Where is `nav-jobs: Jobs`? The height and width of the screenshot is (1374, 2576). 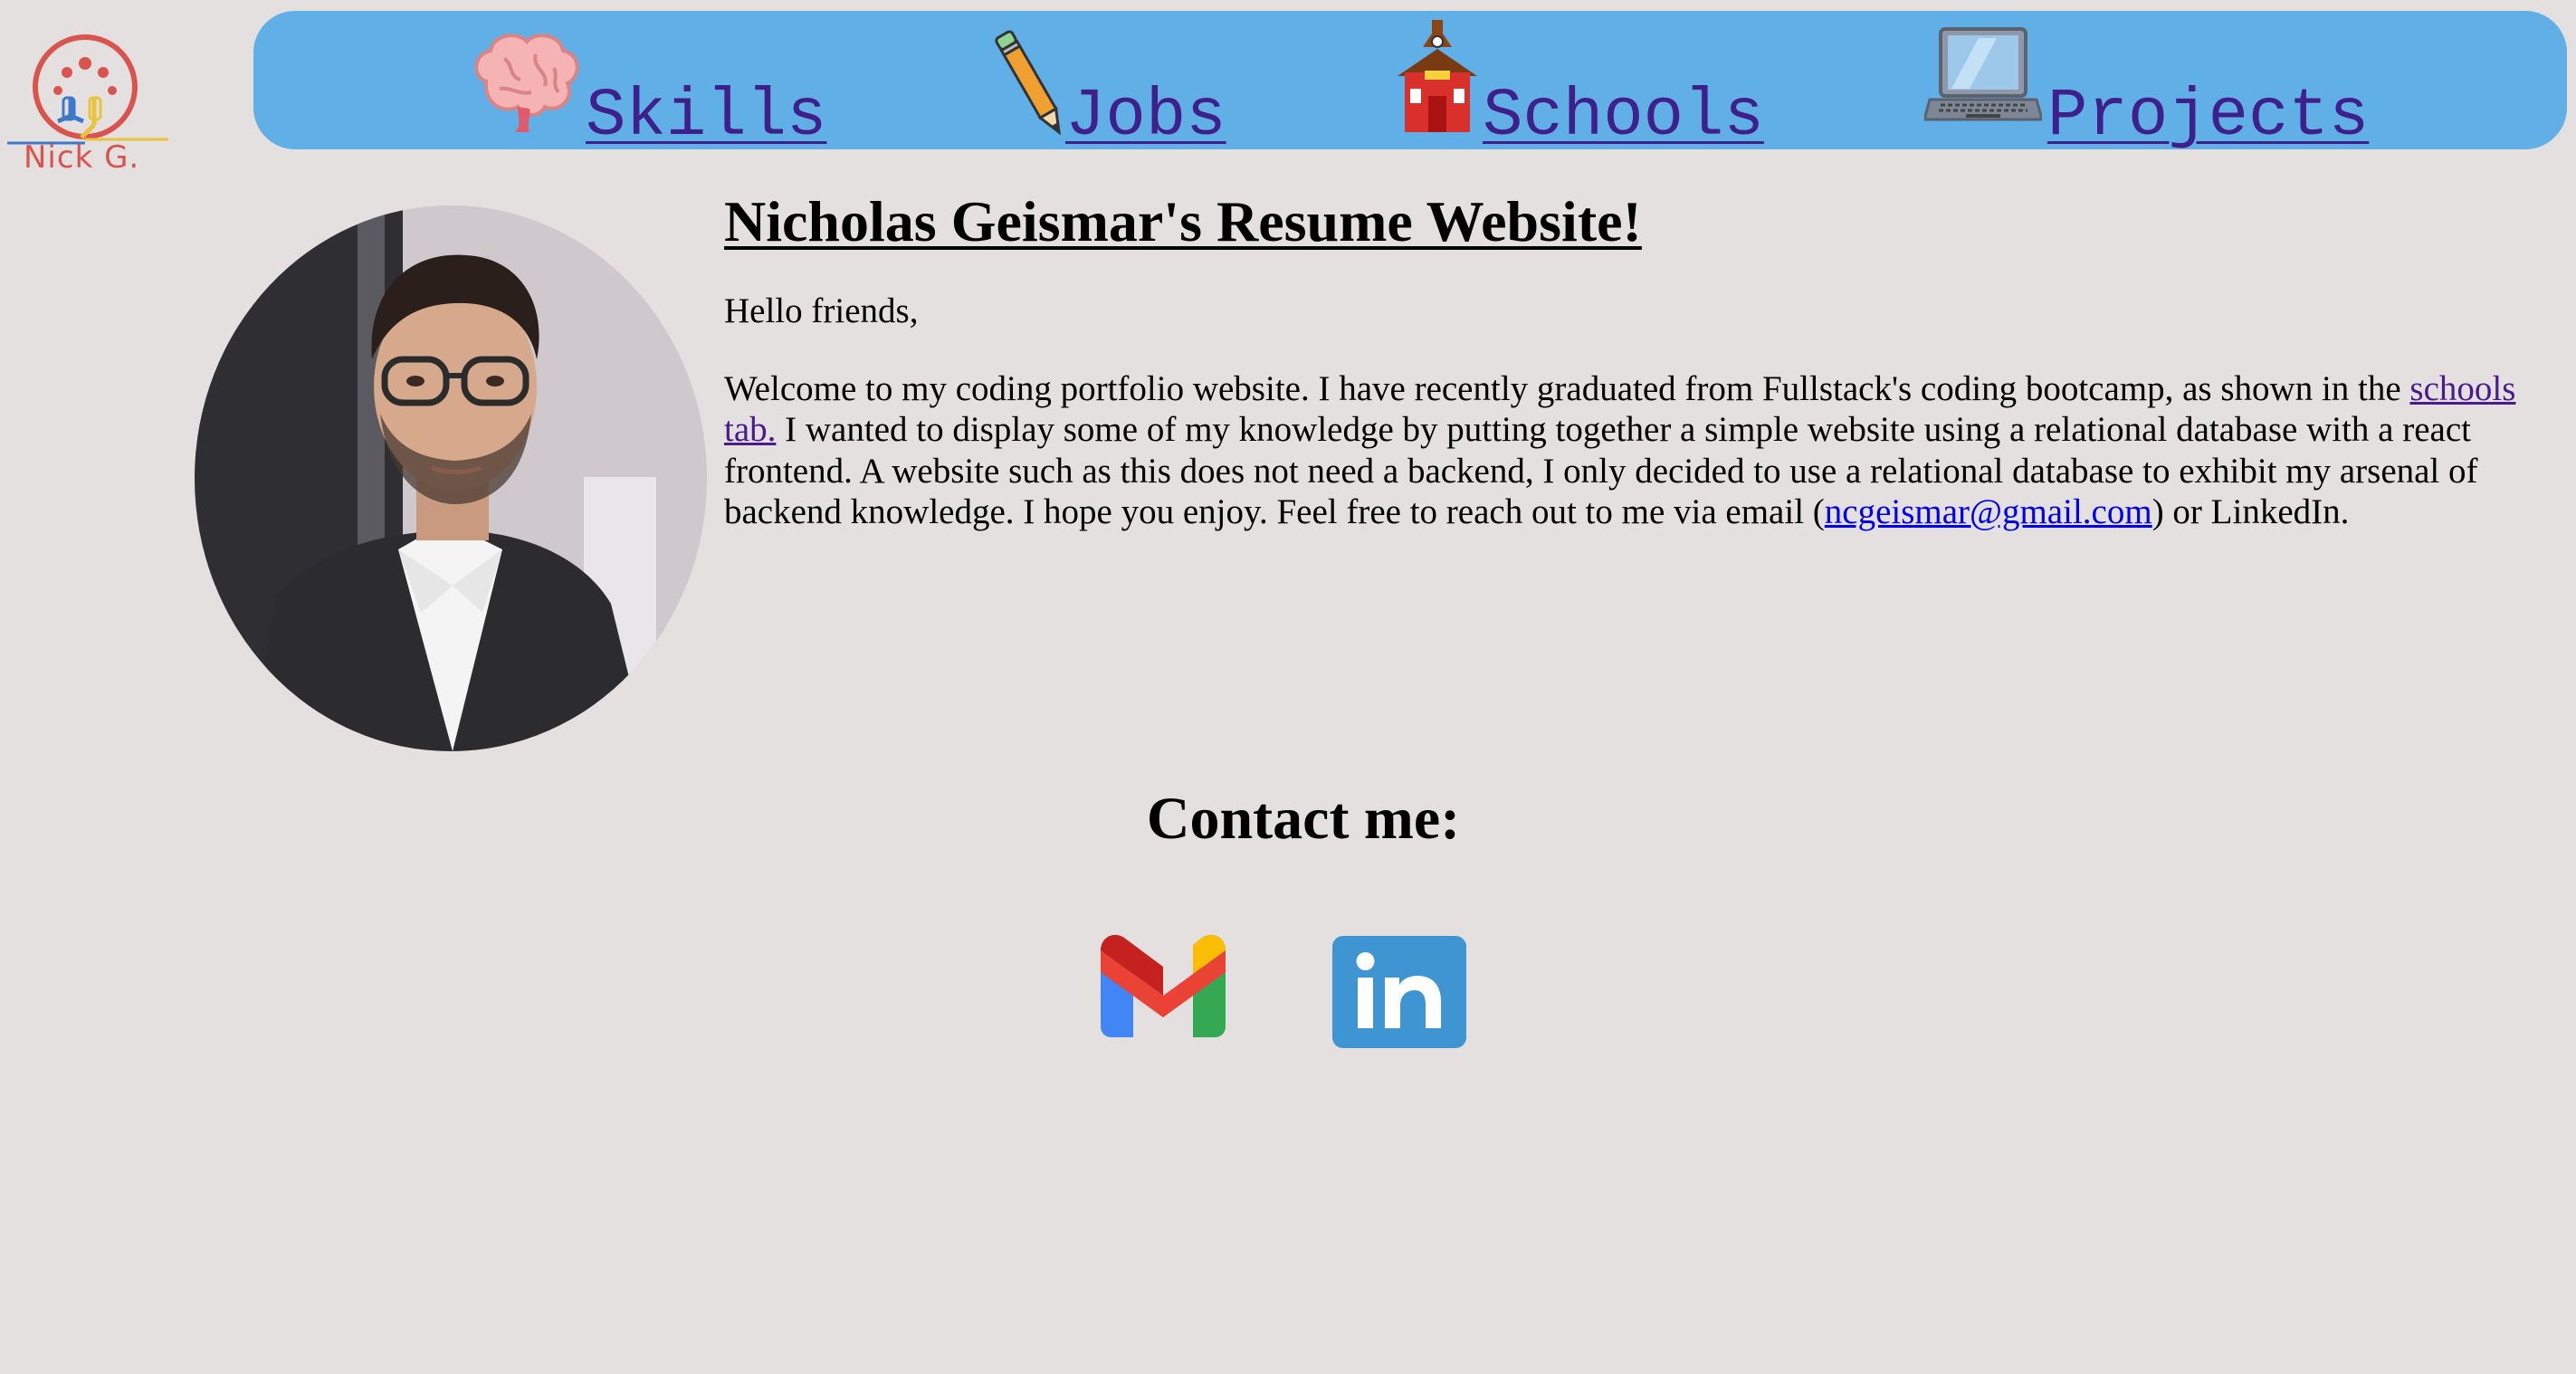
nav-jobs: Jobs is located at coordinates (1109, 88).